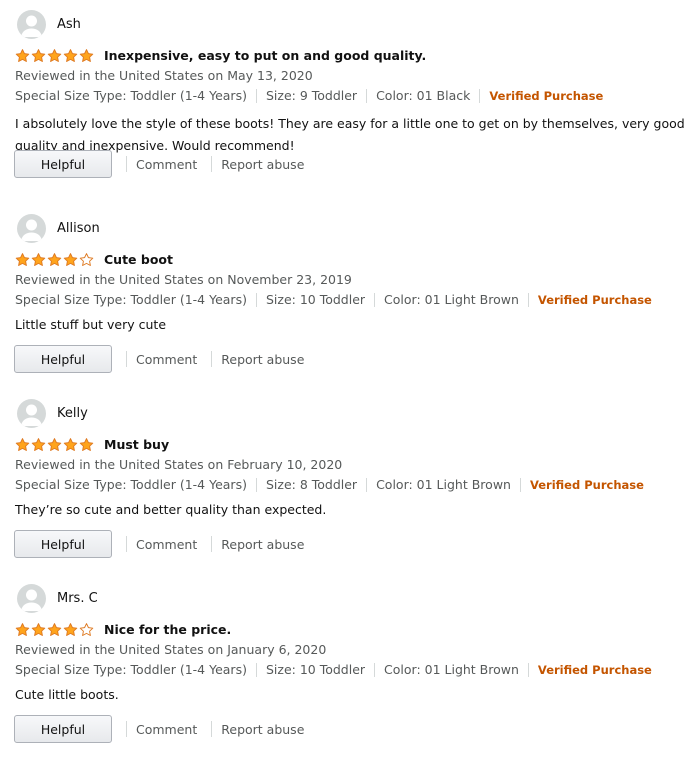  Describe the element at coordinates (77, 598) in the screenshot. I see `reviewer-name: Mrs. C` at that location.